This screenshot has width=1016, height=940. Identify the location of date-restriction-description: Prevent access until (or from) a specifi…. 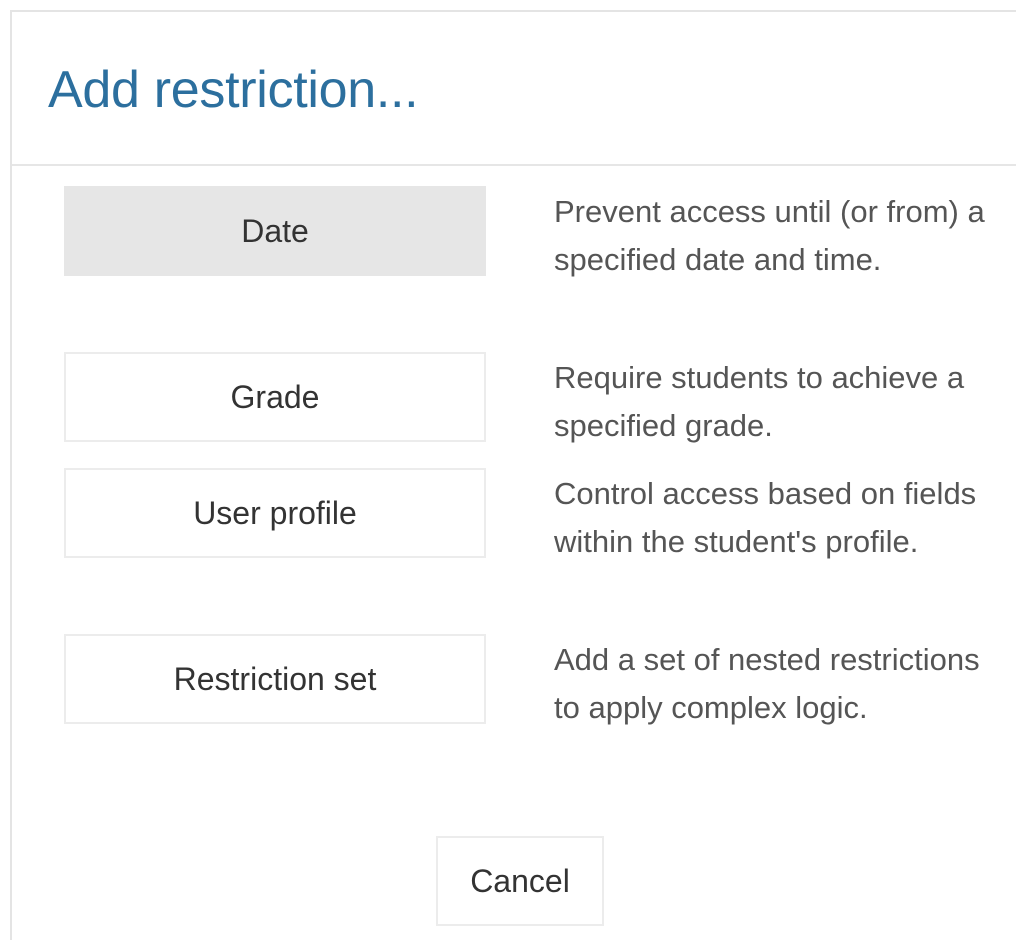
(769, 235).